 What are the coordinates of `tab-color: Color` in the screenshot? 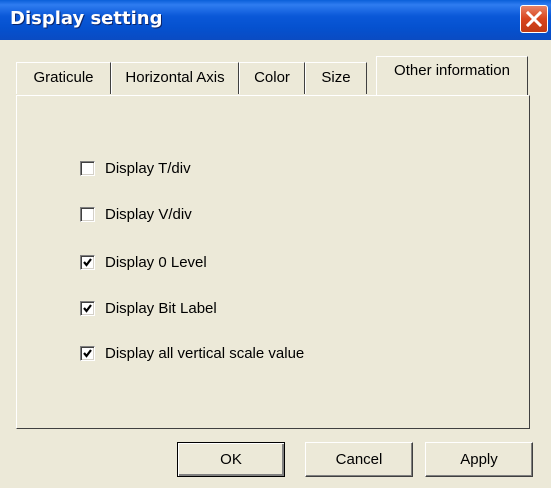 It's located at (272, 78).